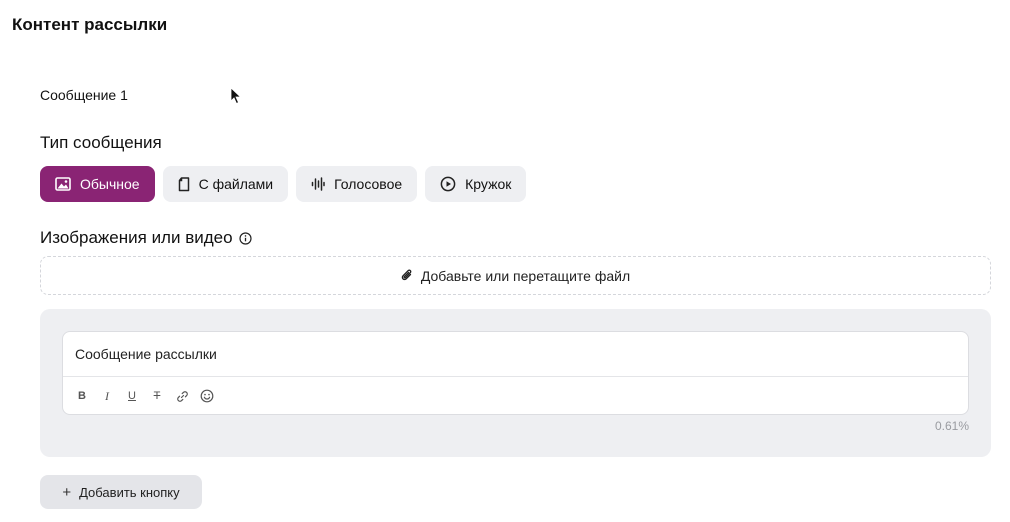 The height and width of the screenshot is (522, 1010). Describe the element at coordinates (318, 184) in the screenshot. I see `voice-wave-icon` at that location.